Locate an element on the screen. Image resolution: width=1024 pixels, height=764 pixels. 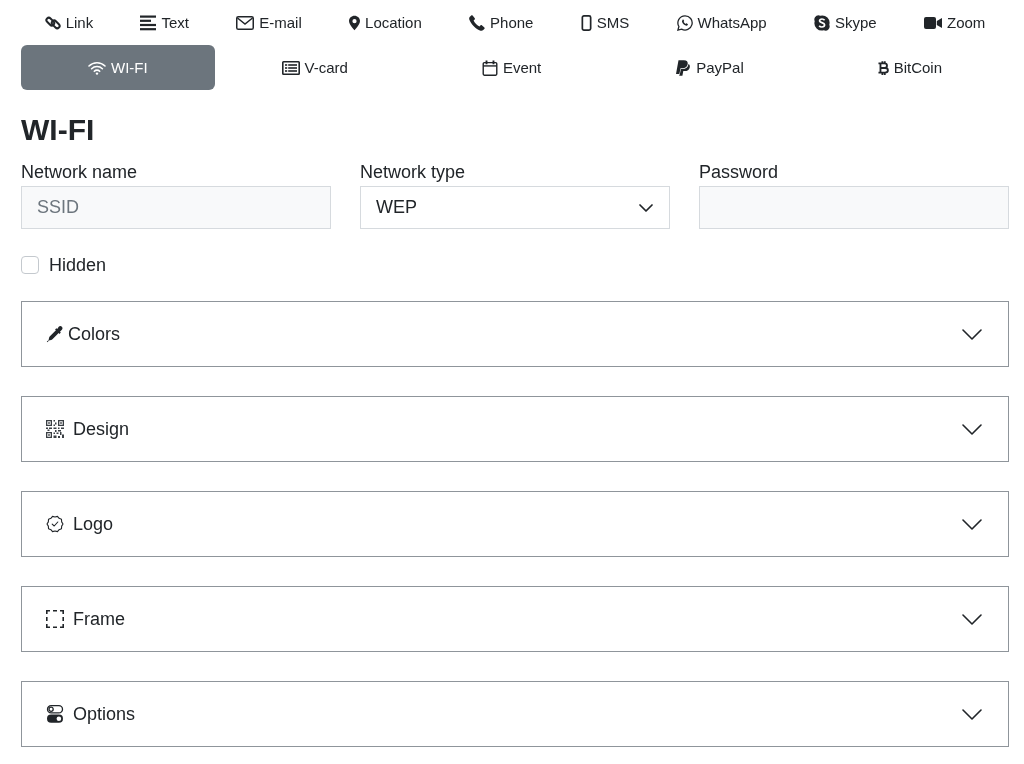
eyedropper-icon is located at coordinates (54, 334).